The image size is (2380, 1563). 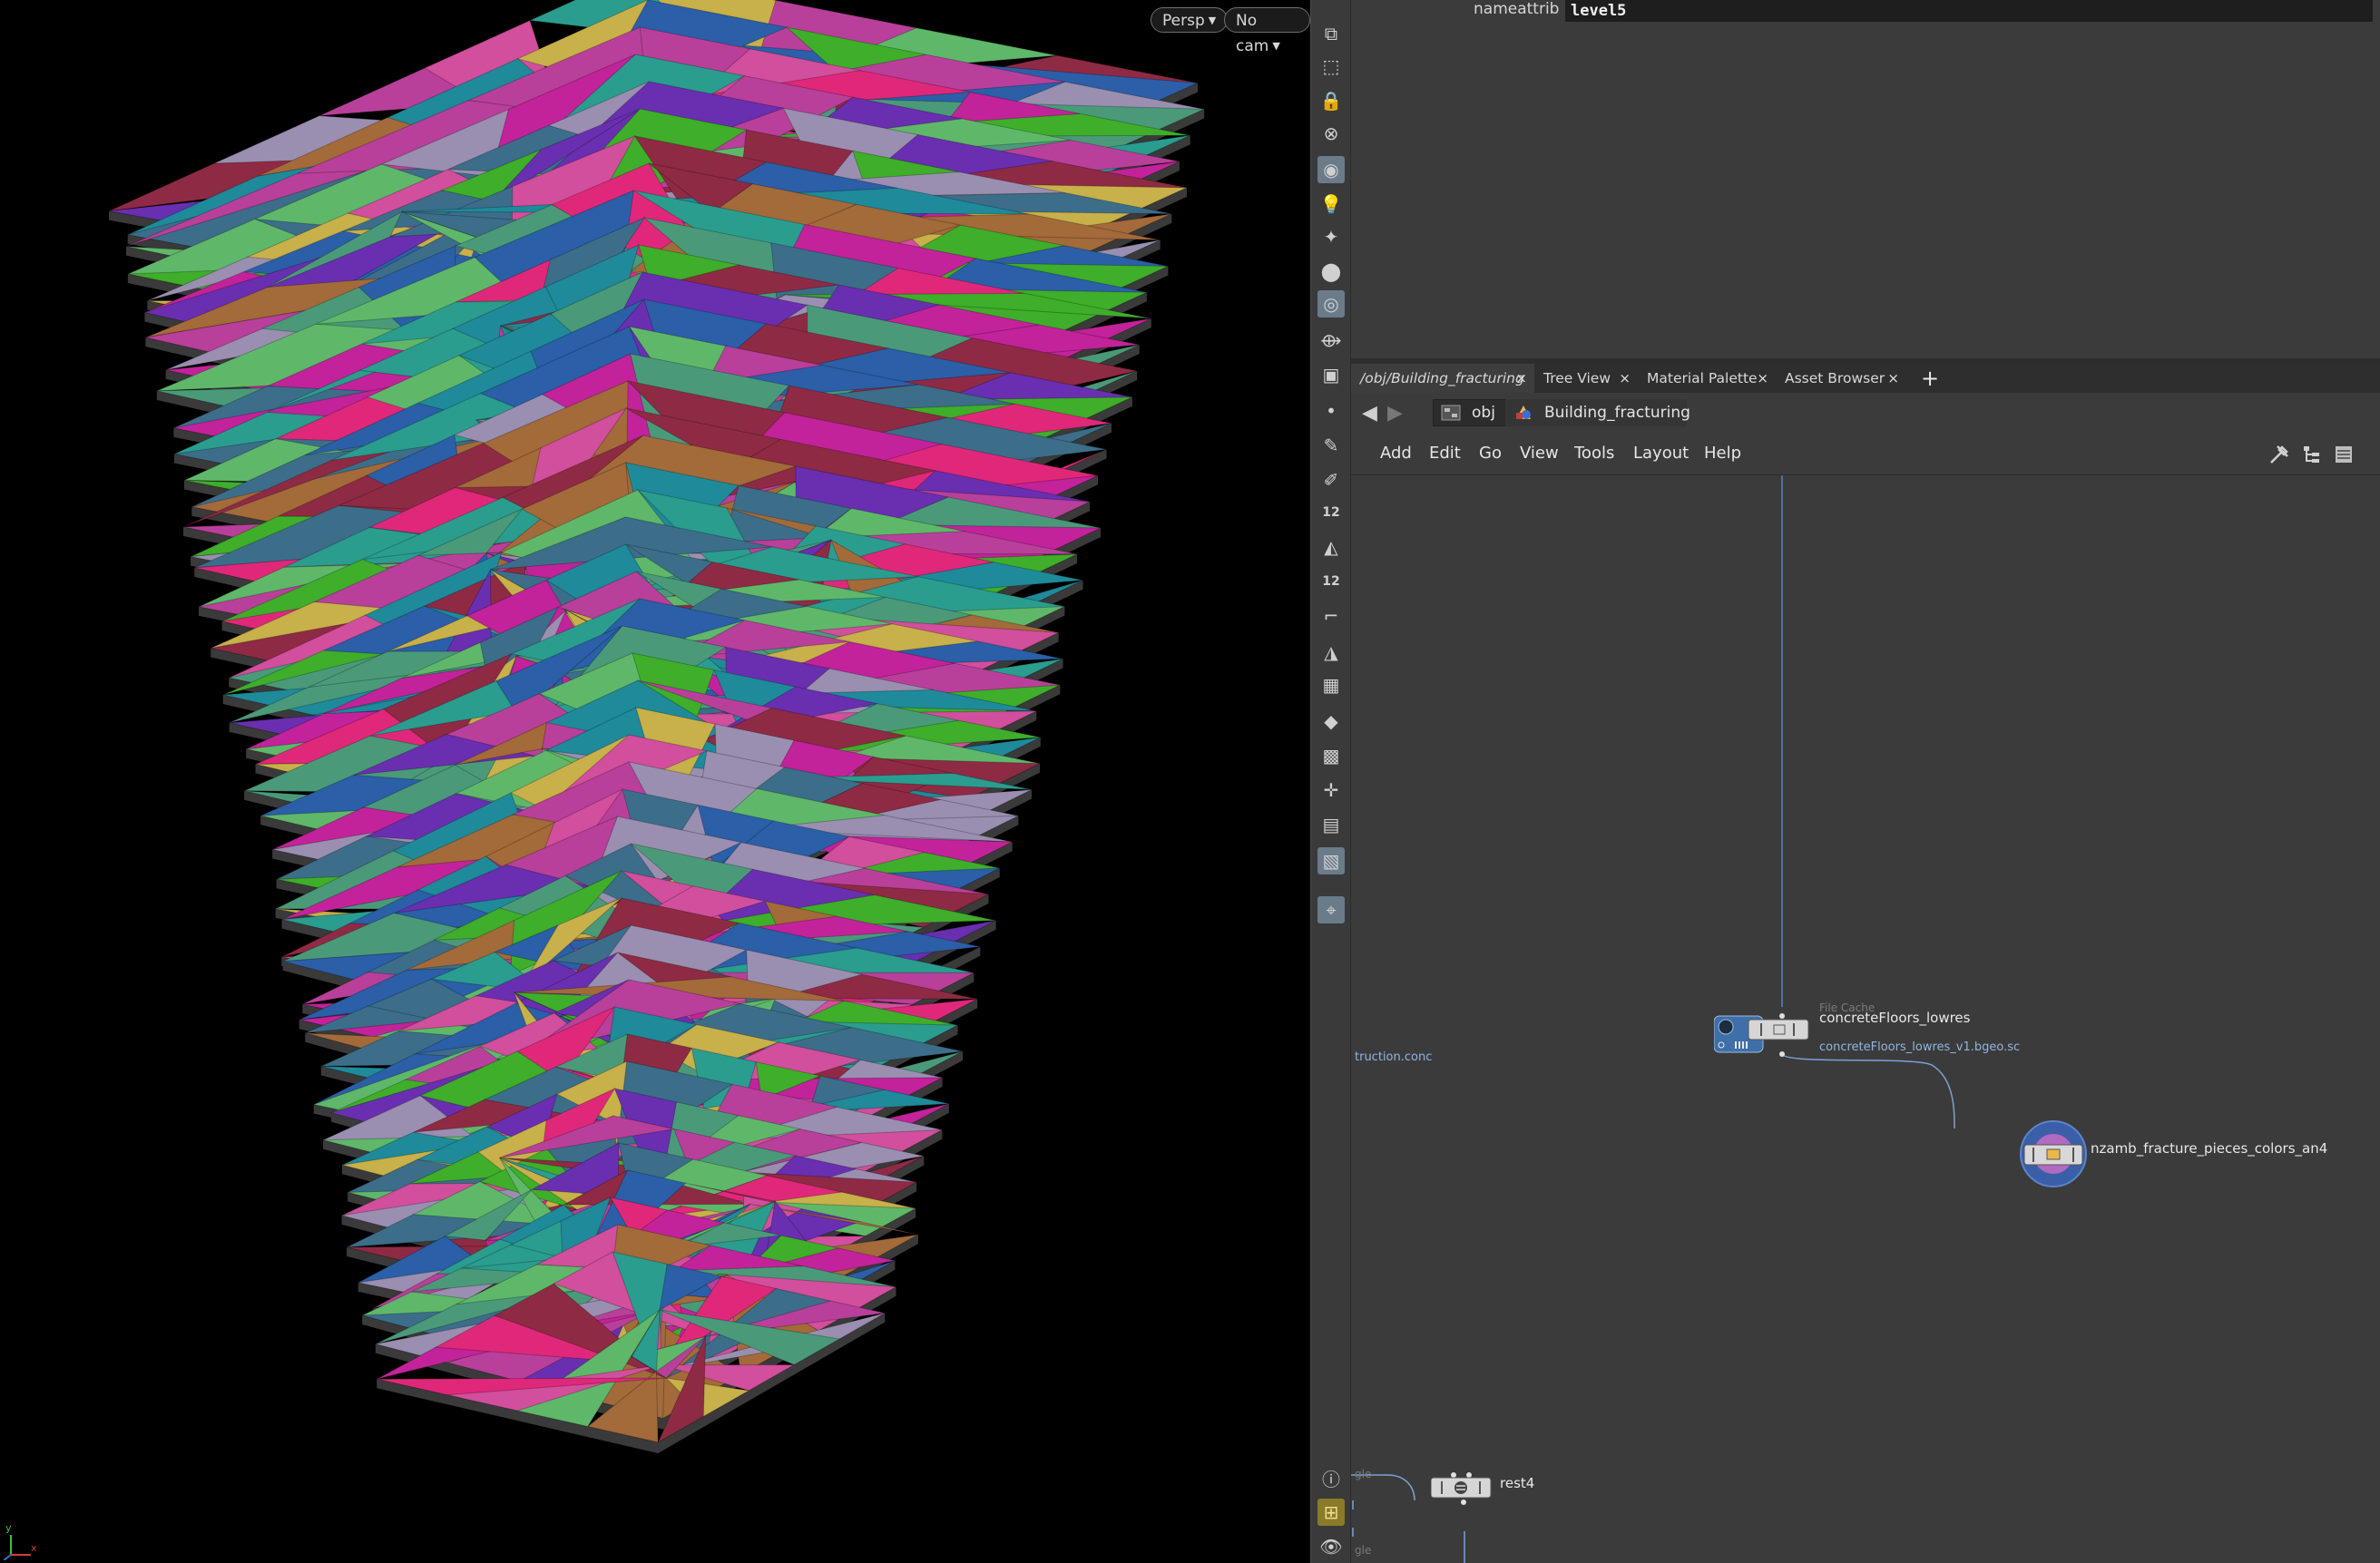 What do you see at coordinates (1370, 413) in the screenshot?
I see `back-arrow-icon: ◀` at bounding box center [1370, 413].